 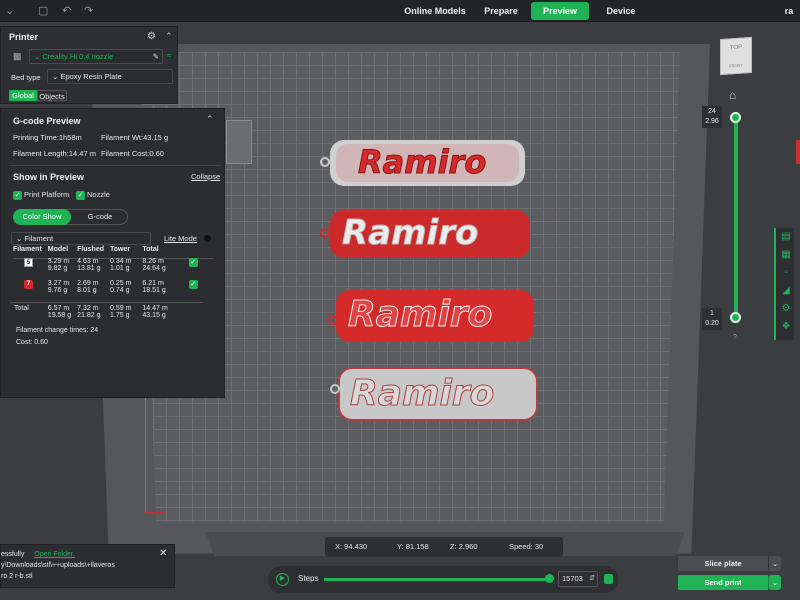 I want to click on printer-name: Creality Hi 0.4 nozzle, so click(x=78, y=56).